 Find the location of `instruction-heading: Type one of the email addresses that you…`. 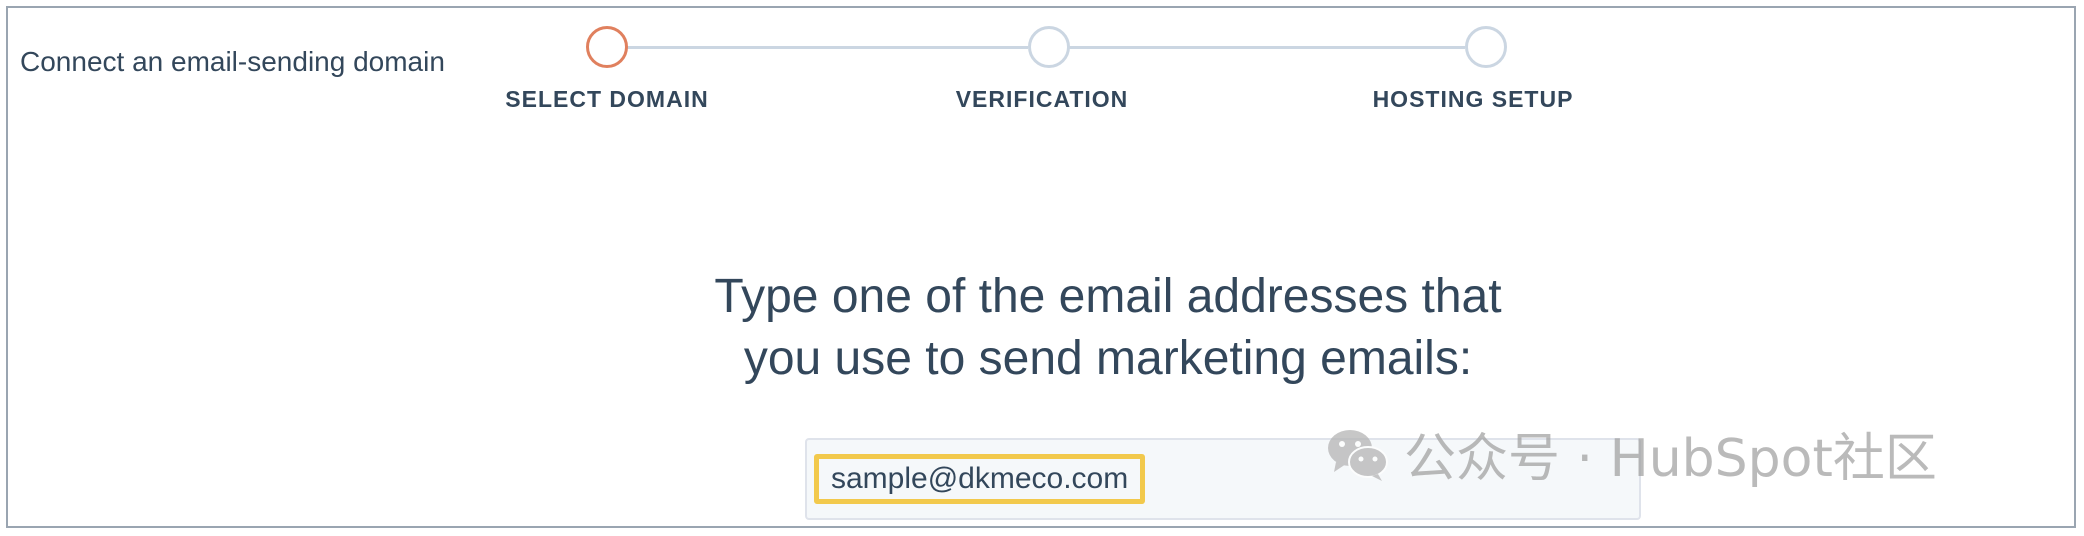

instruction-heading: Type one of the email addresses that you… is located at coordinates (1108, 328).